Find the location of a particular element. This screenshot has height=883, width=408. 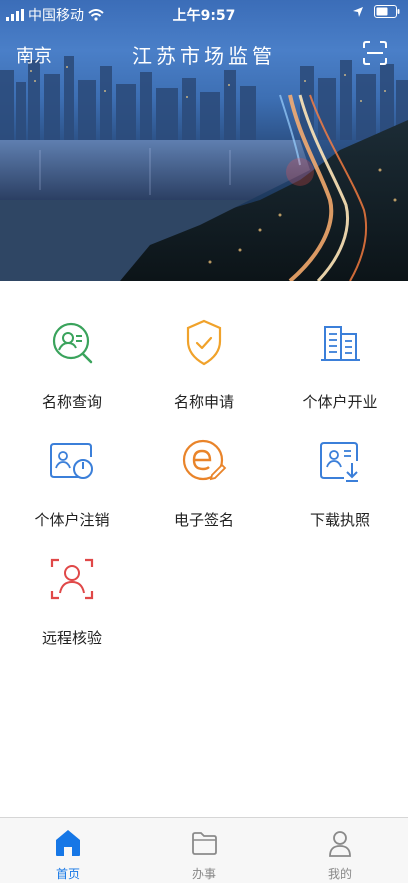

tab-profile: 我的 is located at coordinates (340, 850).